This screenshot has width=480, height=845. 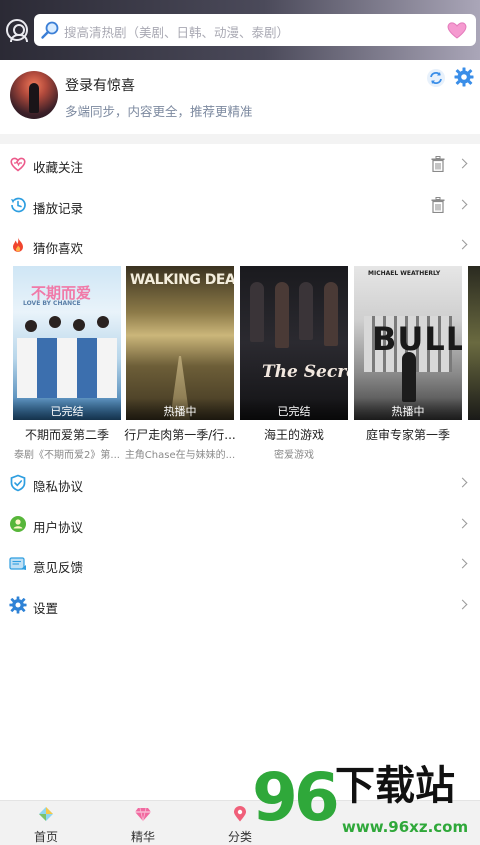 I want to click on search-placeholder: 搜高清热剧（美剧、日韩、动漫、泰剧）, so click(x=176, y=31).